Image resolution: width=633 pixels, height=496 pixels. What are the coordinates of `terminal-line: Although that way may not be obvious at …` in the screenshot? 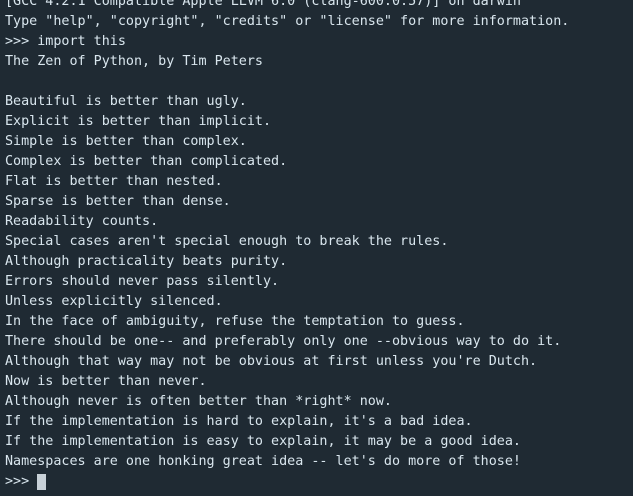 It's located at (271, 361).